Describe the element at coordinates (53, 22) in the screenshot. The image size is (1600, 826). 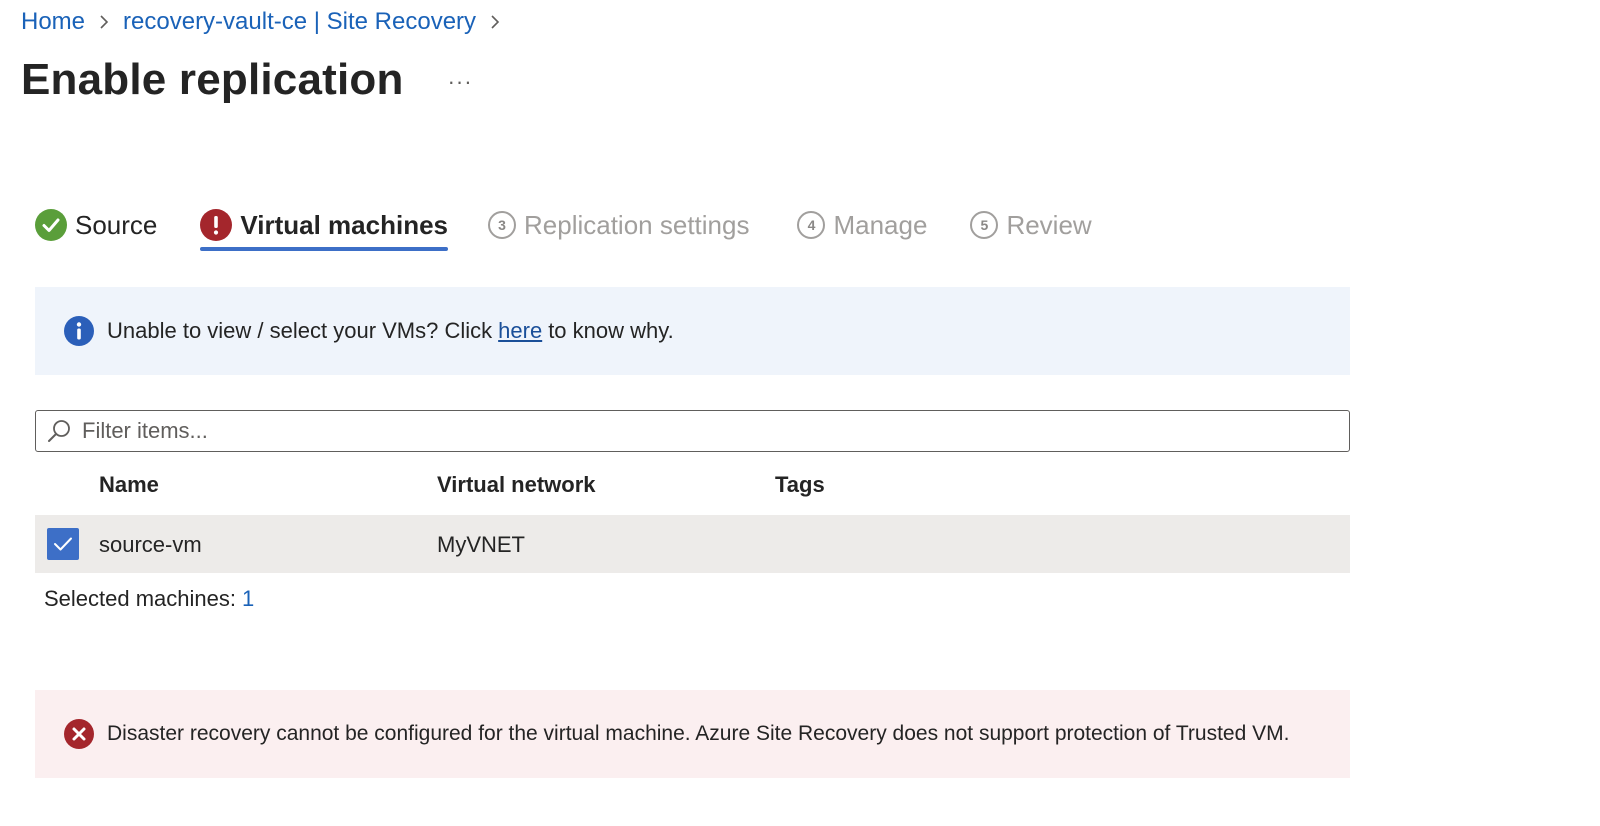
I see `breadcrumb-home-link: Home` at that location.